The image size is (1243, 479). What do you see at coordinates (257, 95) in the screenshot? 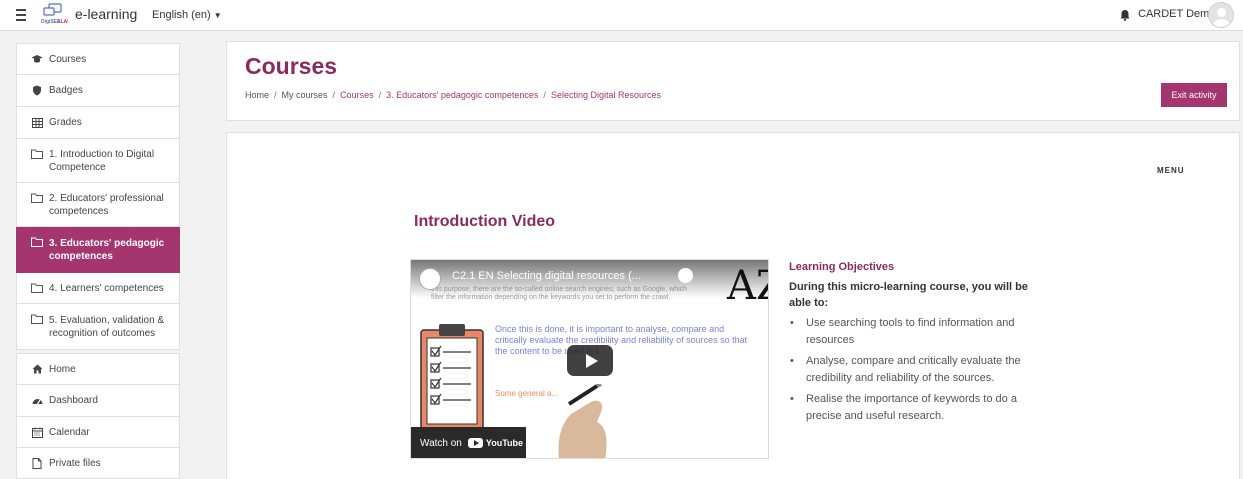
I see `breadcrumb-home: Home` at bounding box center [257, 95].